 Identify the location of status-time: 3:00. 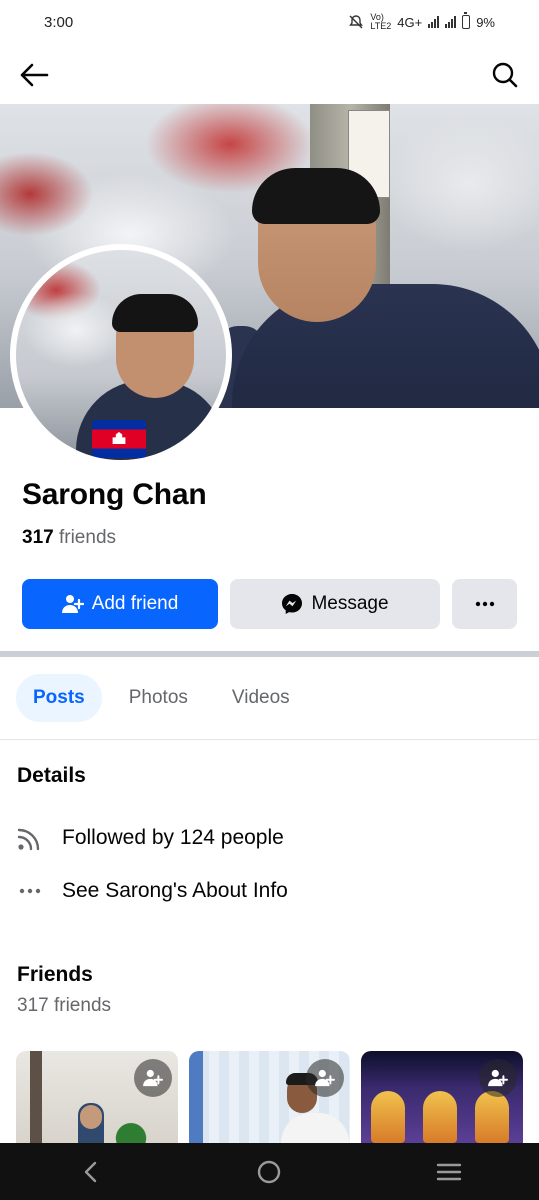
(59, 22).